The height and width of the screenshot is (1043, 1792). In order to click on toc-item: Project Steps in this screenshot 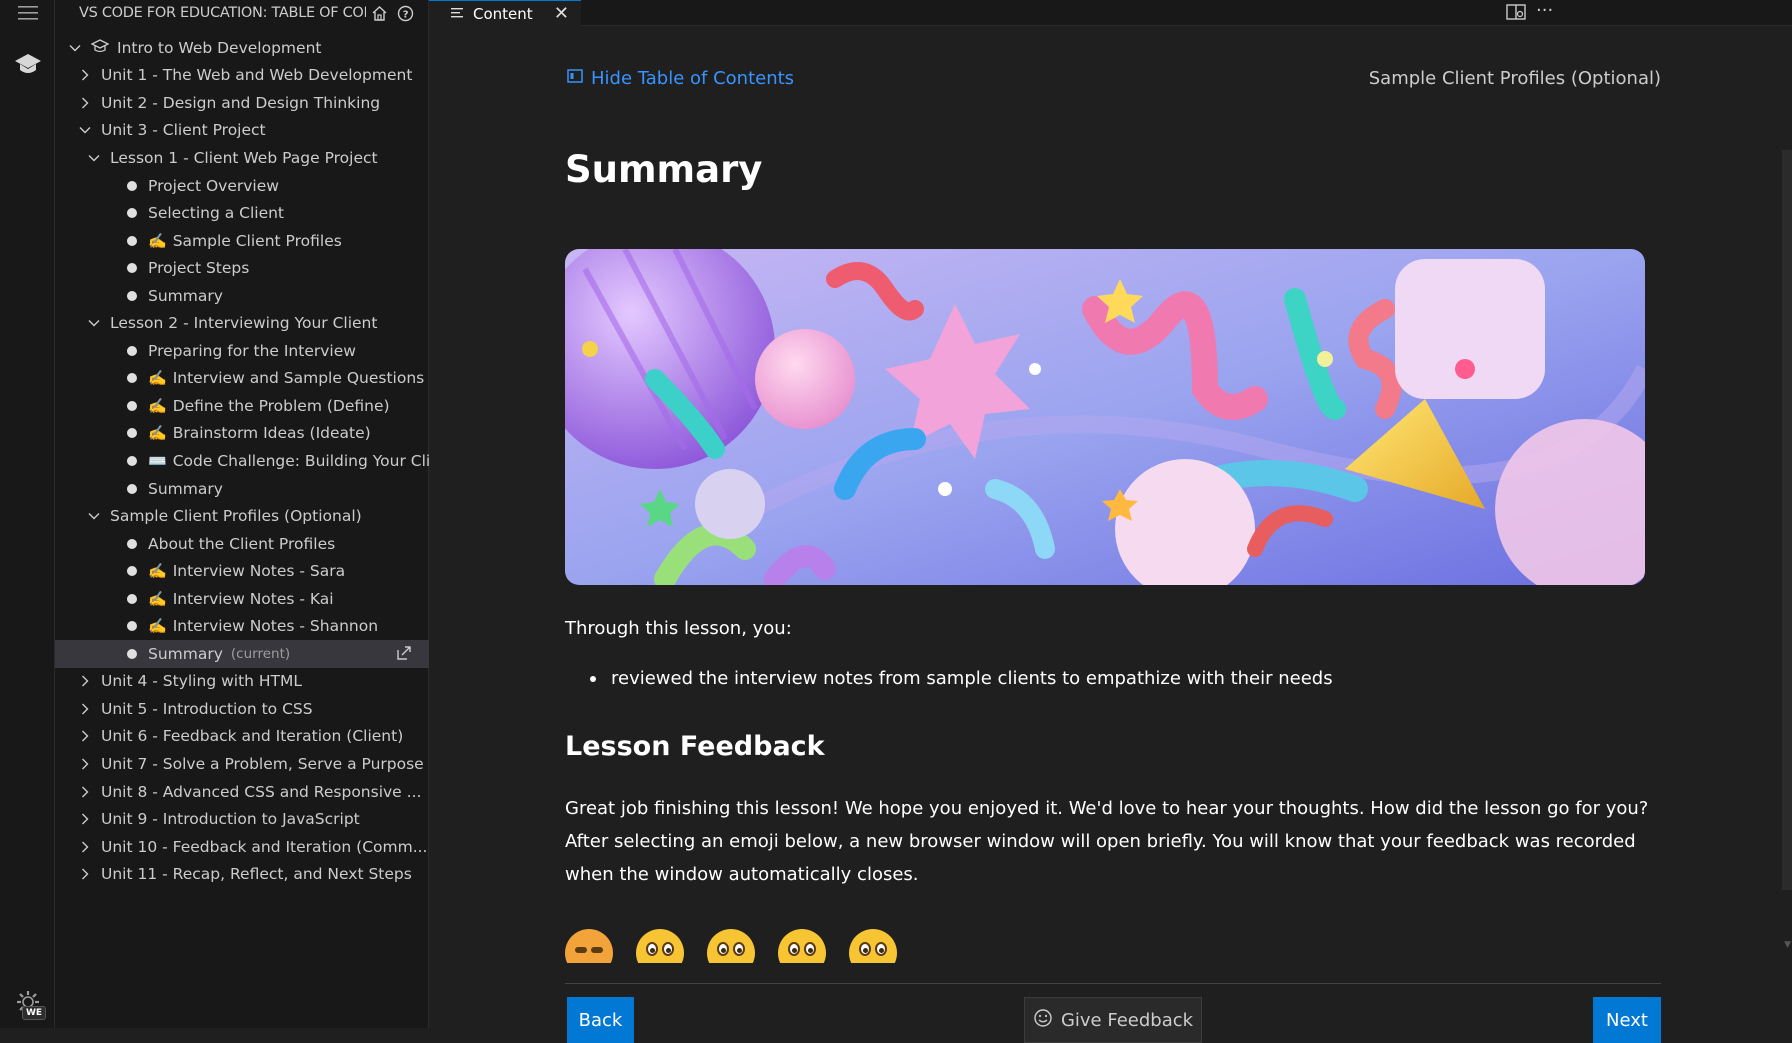, I will do `click(242, 268)`.